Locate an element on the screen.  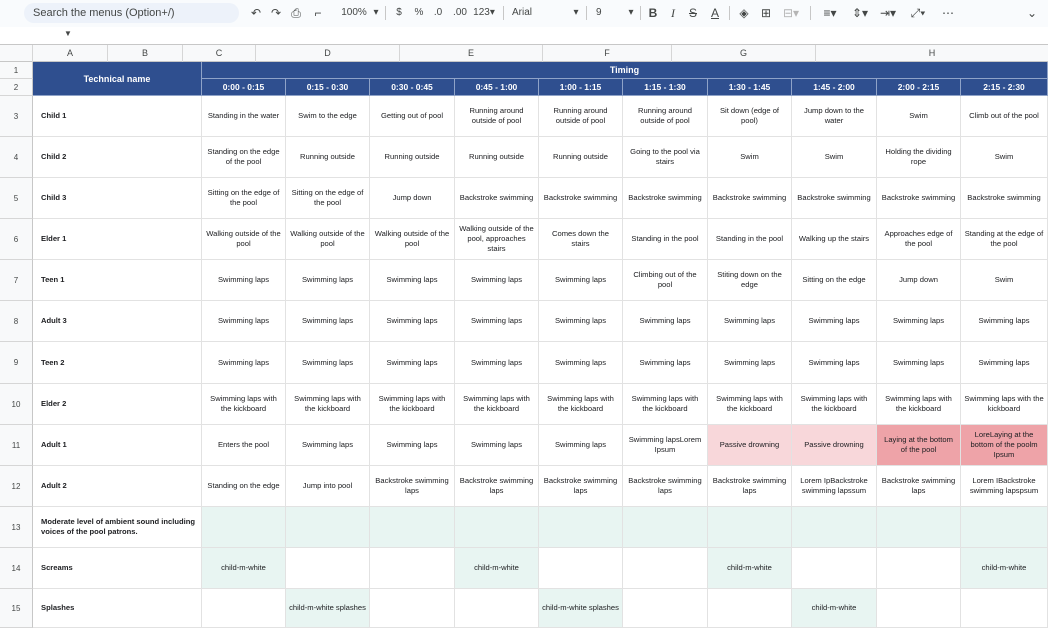
column-header-e: E is located at coordinates (471, 53).